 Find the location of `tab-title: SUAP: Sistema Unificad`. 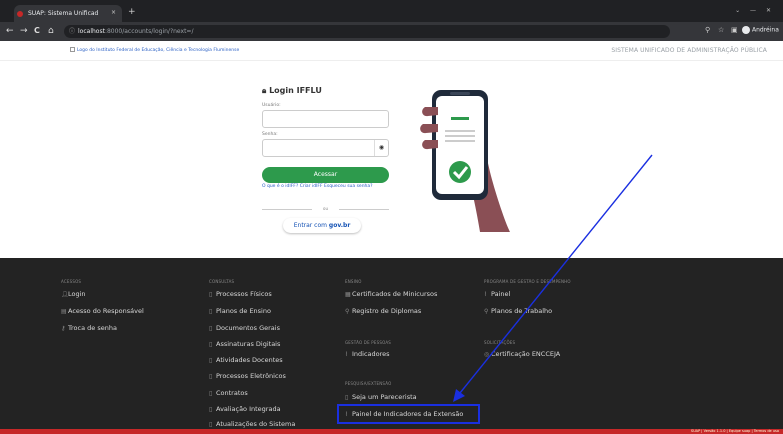

tab-title: SUAP: Sistema Unificad is located at coordinates (63, 13).